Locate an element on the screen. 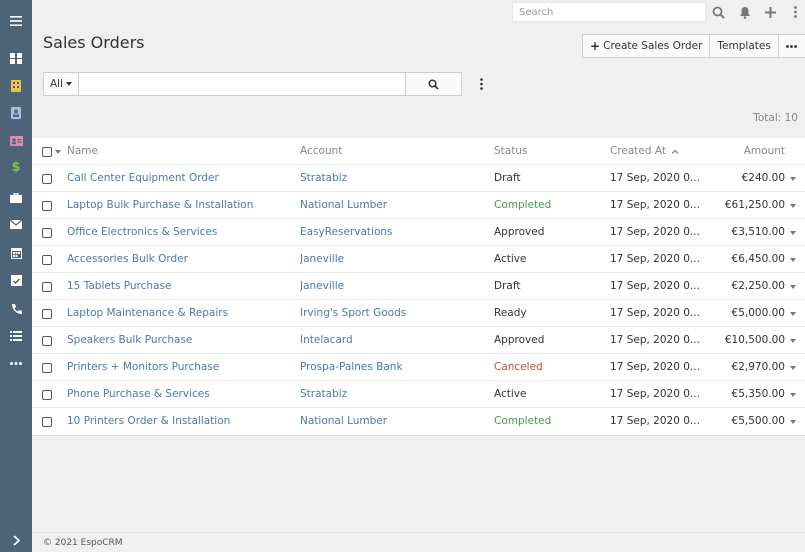  plus-icon is located at coordinates (770, 12).